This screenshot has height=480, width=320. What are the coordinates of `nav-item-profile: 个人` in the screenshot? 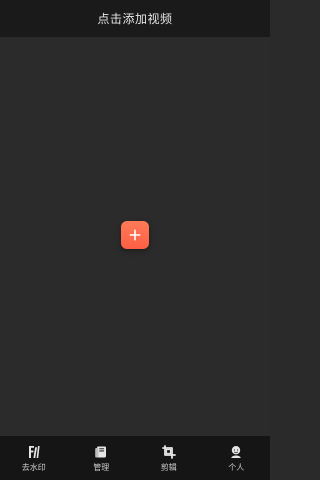 It's located at (237, 458).